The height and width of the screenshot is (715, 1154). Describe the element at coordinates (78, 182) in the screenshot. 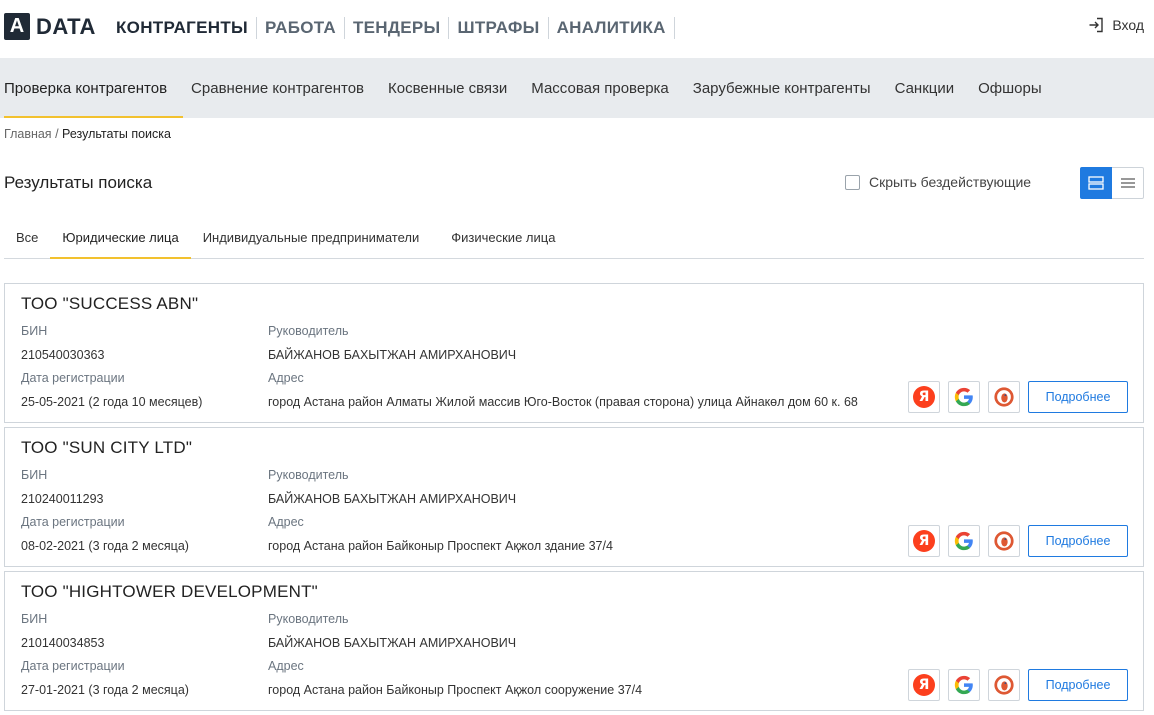

I see `page-title: Результаты поиска` at that location.